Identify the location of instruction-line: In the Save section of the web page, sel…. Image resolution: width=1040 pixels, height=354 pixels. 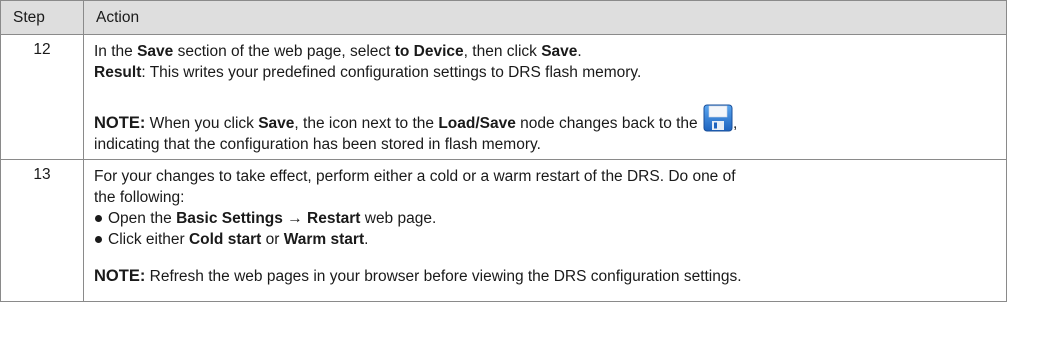
(338, 51).